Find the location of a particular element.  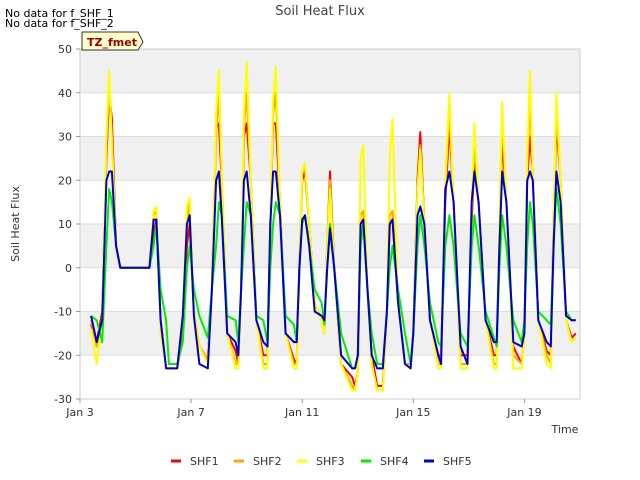

tz-fmet-badge-label: TZ_fmet is located at coordinates (112, 42).